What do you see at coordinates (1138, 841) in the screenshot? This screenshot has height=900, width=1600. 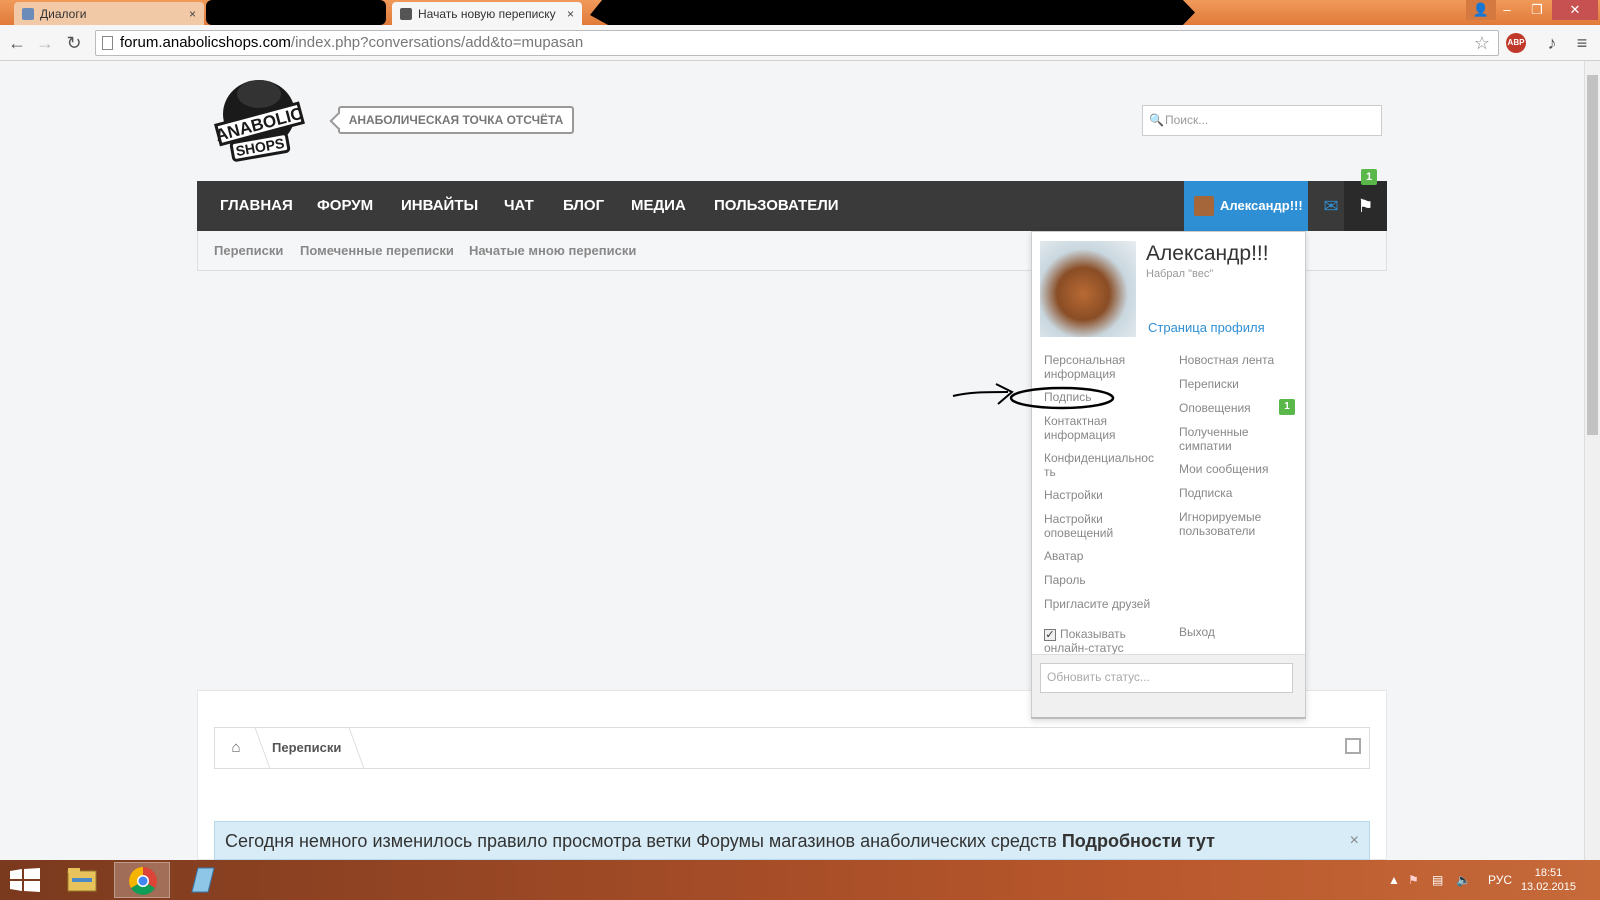 I see `notice-link: Подробности тут` at bounding box center [1138, 841].